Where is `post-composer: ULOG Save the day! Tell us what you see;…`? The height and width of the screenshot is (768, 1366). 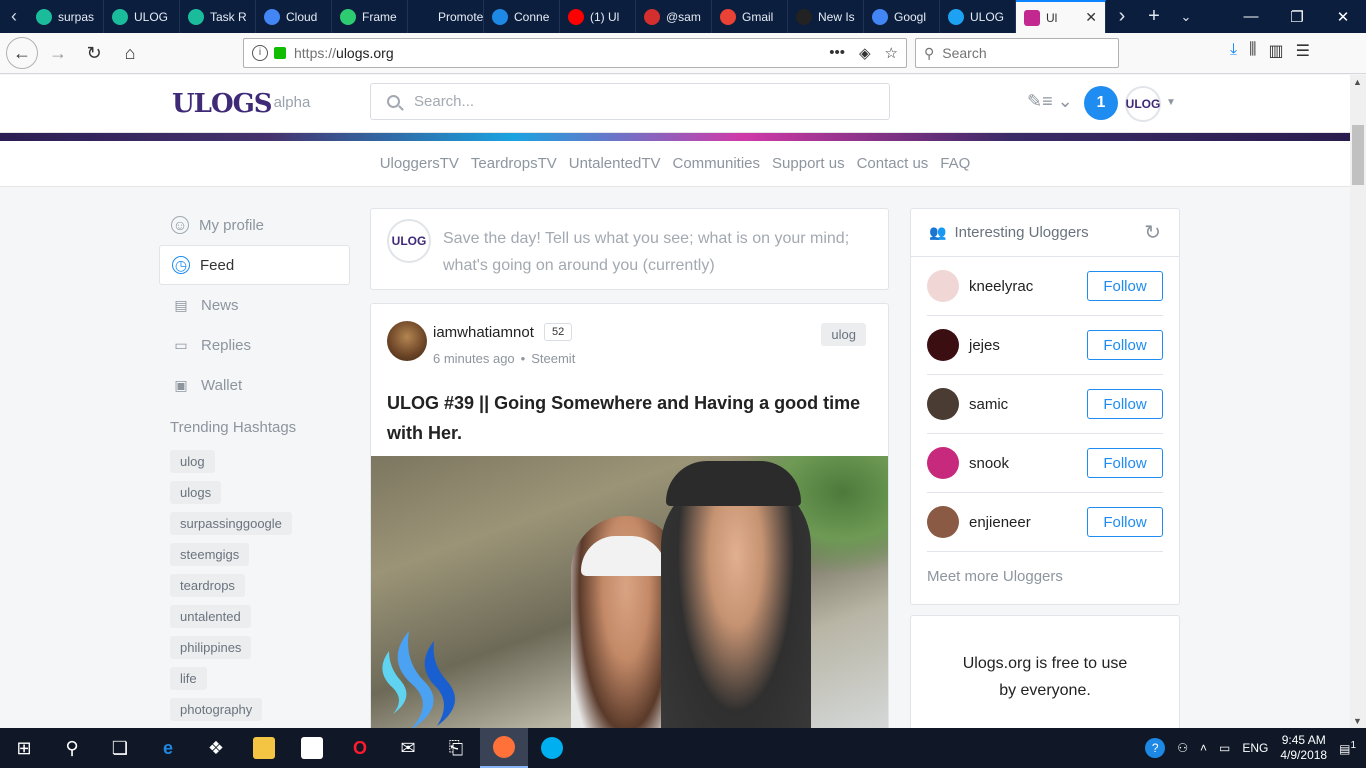
post-composer: ULOG Save the day! Tell us what you see;… is located at coordinates (629, 249).